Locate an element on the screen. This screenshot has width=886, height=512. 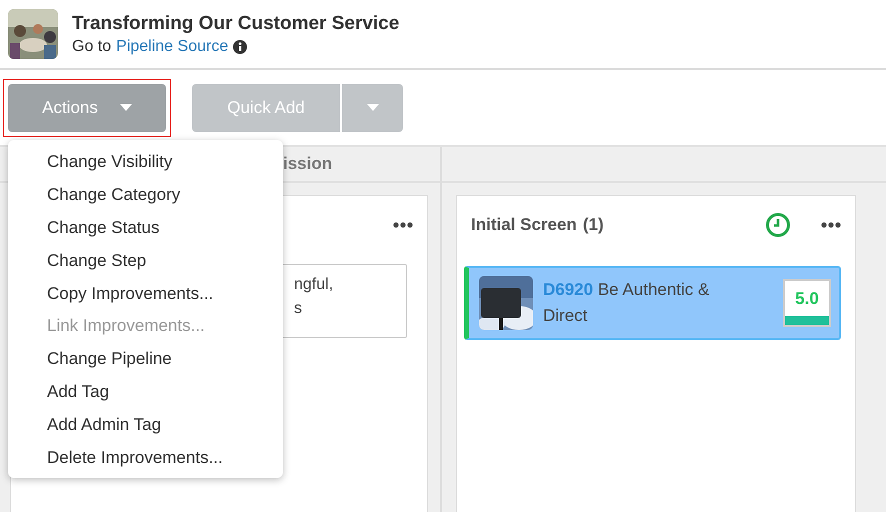
stage-count: (1) is located at coordinates (593, 225).